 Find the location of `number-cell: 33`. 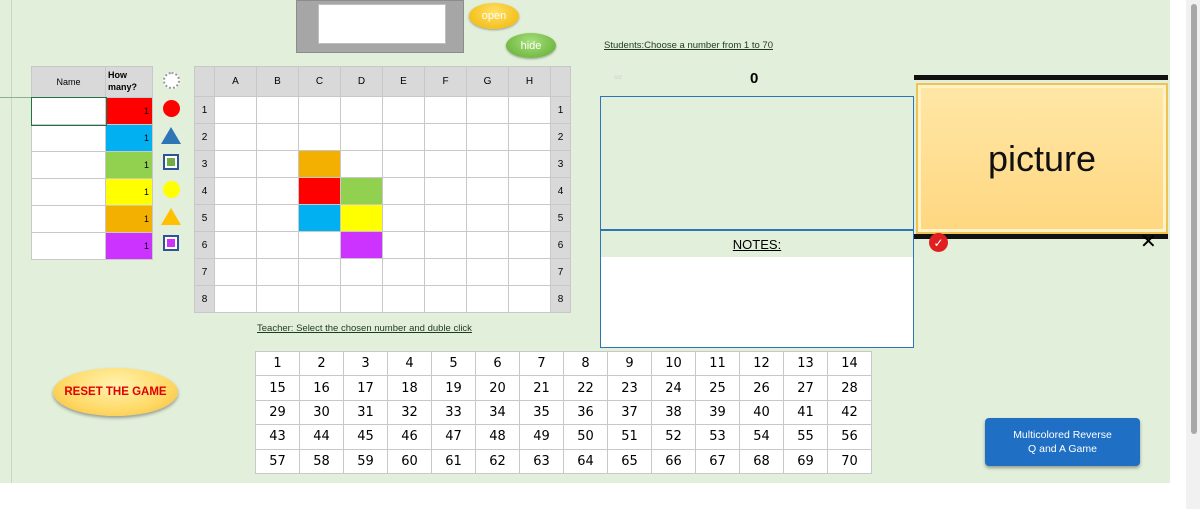

number-cell: 33 is located at coordinates (453, 412).